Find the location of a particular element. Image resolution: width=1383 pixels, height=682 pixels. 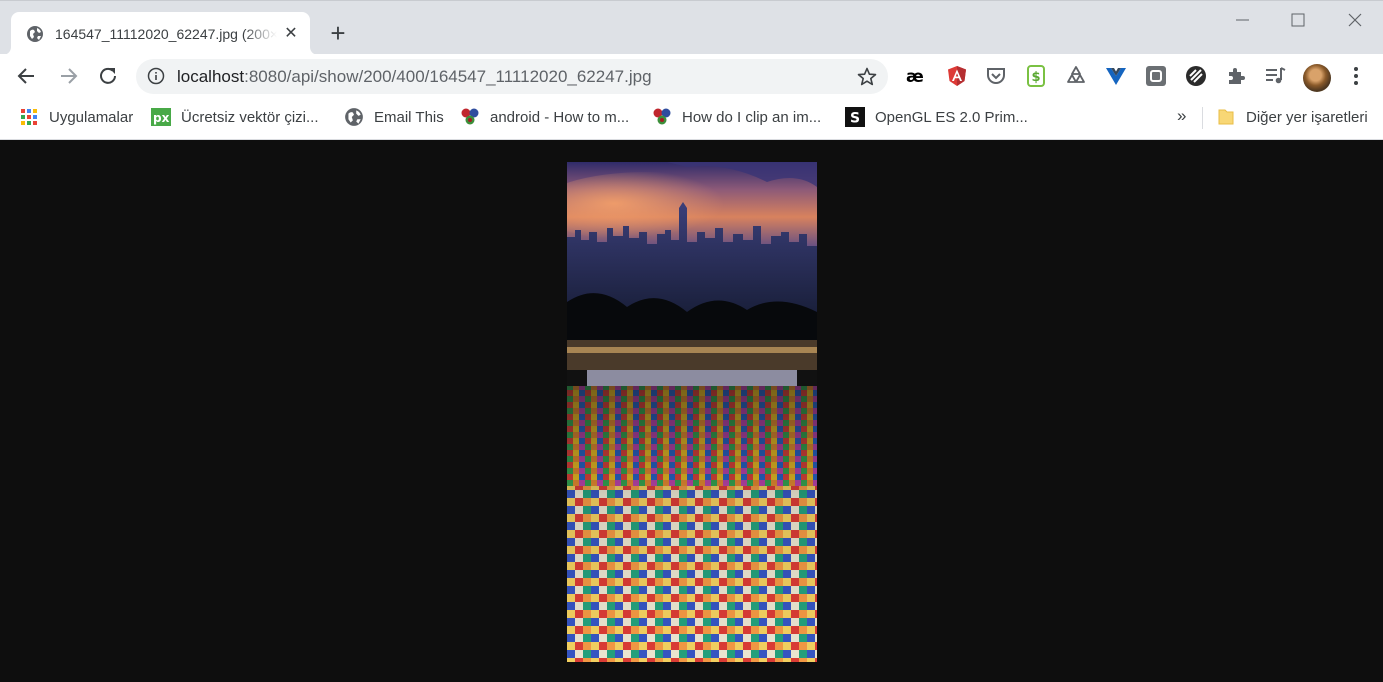

forward-arrow-icon is located at coordinates (68, 76).